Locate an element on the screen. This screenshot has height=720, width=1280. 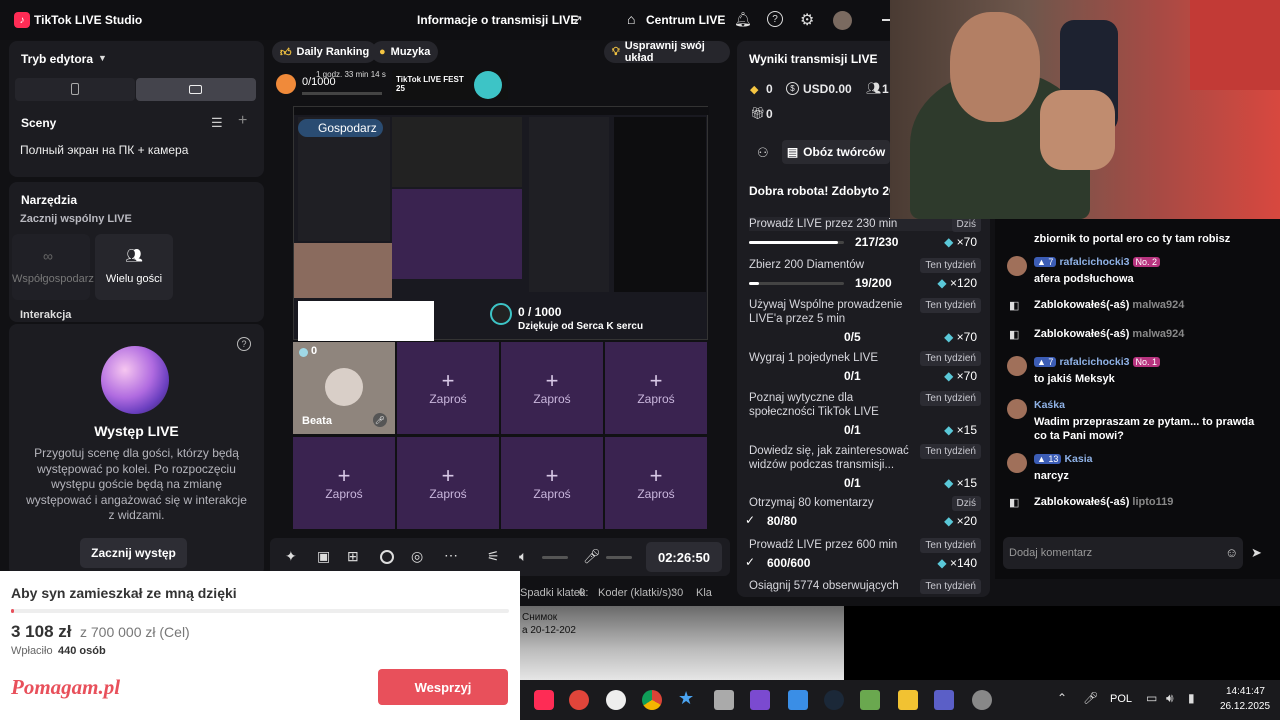
chat-username: Kasia is located at coordinates (1078, 459).